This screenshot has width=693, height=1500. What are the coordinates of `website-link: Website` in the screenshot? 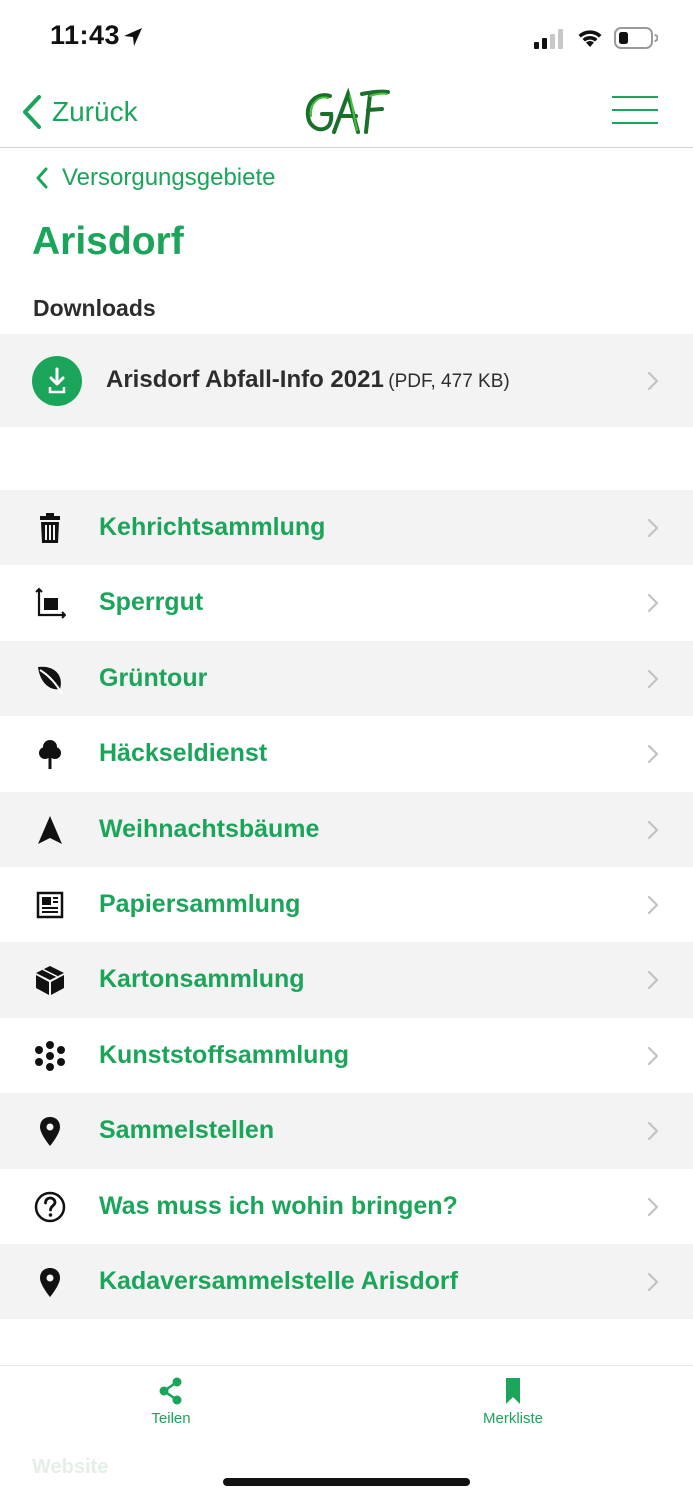 It's located at (70, 1467).